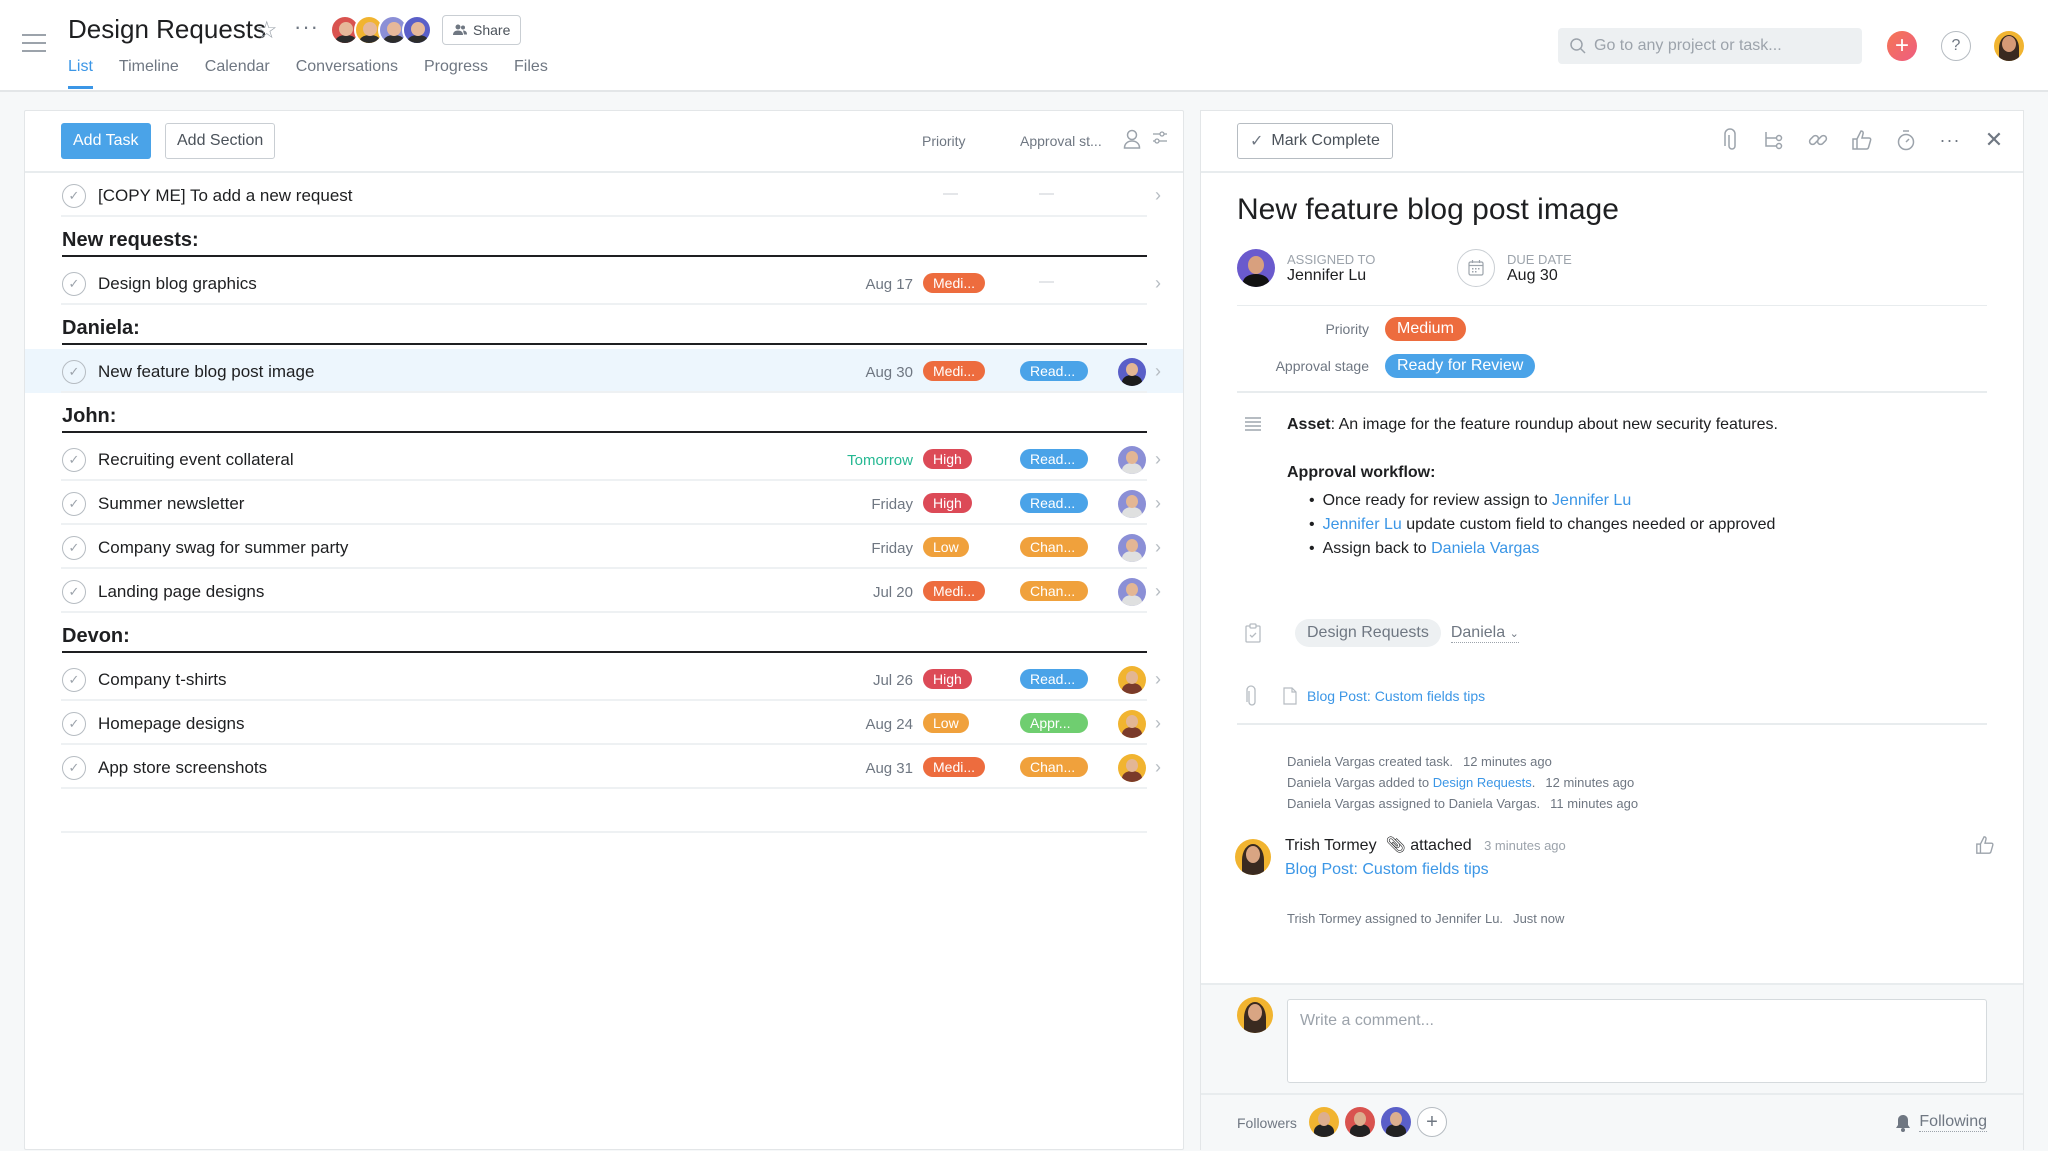 This screenshot has height=1151, width=2048. Describe the element at coordinates (604, 415) in the screenshot. I see `section-header: John:` at that location.